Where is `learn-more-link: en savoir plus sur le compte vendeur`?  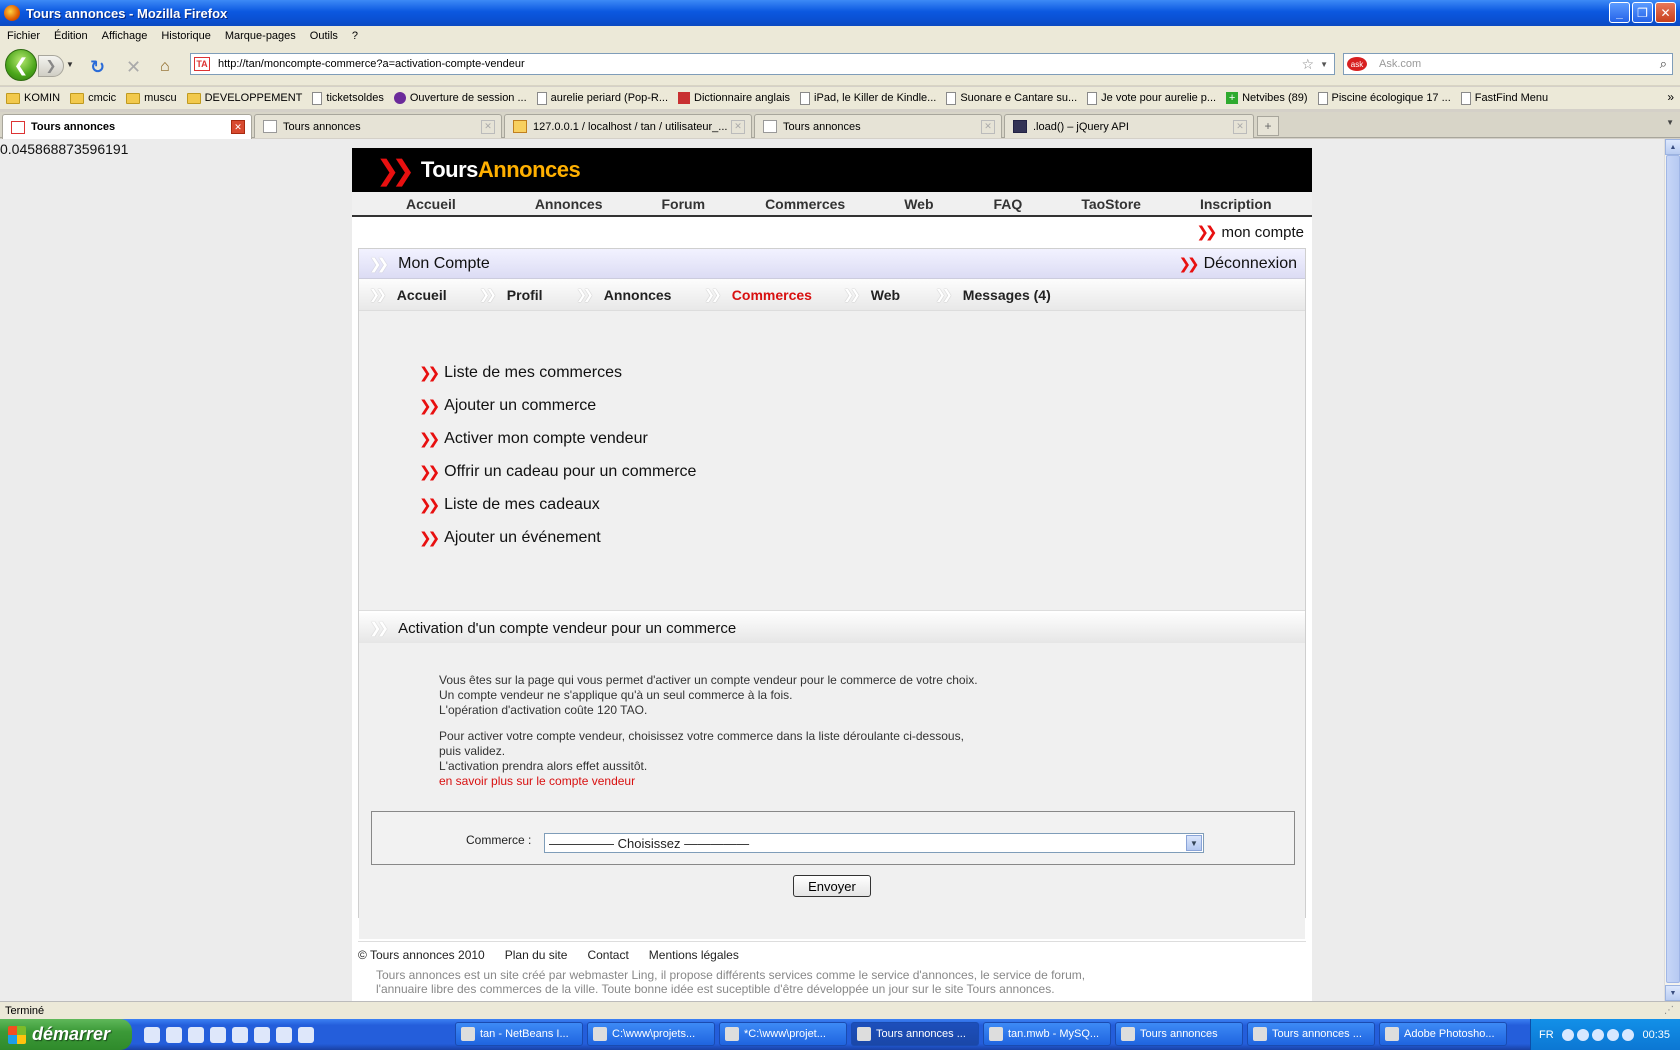
learn-more-link: en savoir plus sur le compte vendeur is located at coordinates (701, 781).